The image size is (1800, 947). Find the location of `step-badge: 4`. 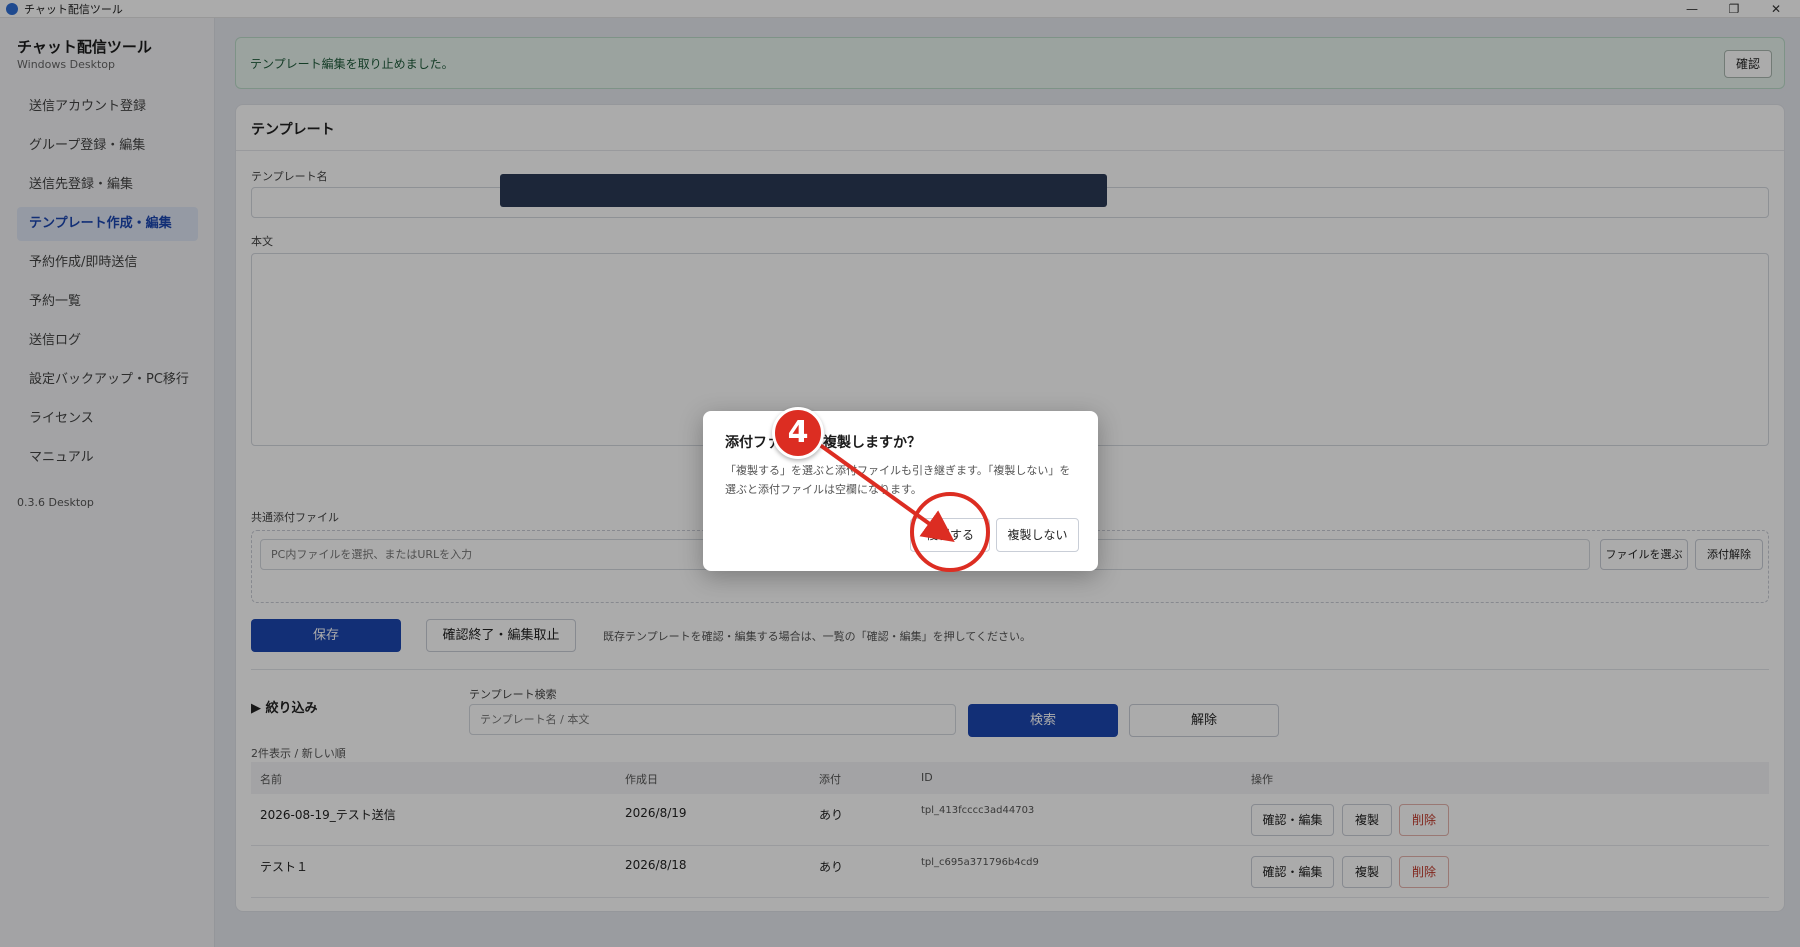

step-badge: 4 is located at coordinates (798, 433).